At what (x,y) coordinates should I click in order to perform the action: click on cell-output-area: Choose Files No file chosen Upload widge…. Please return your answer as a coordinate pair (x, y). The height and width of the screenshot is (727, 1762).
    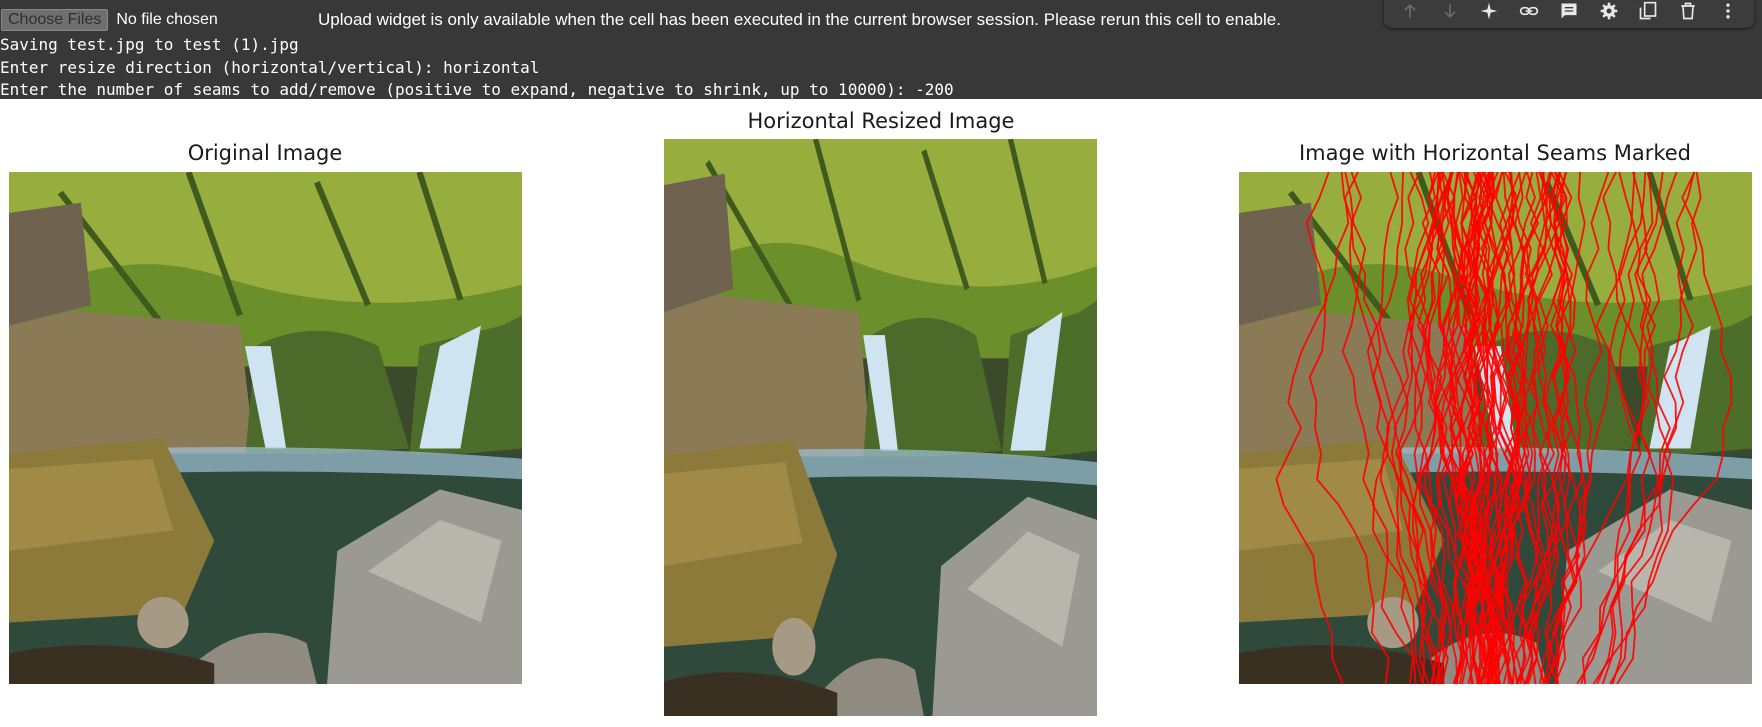
    Looking at the image, I should click on (881, 49).